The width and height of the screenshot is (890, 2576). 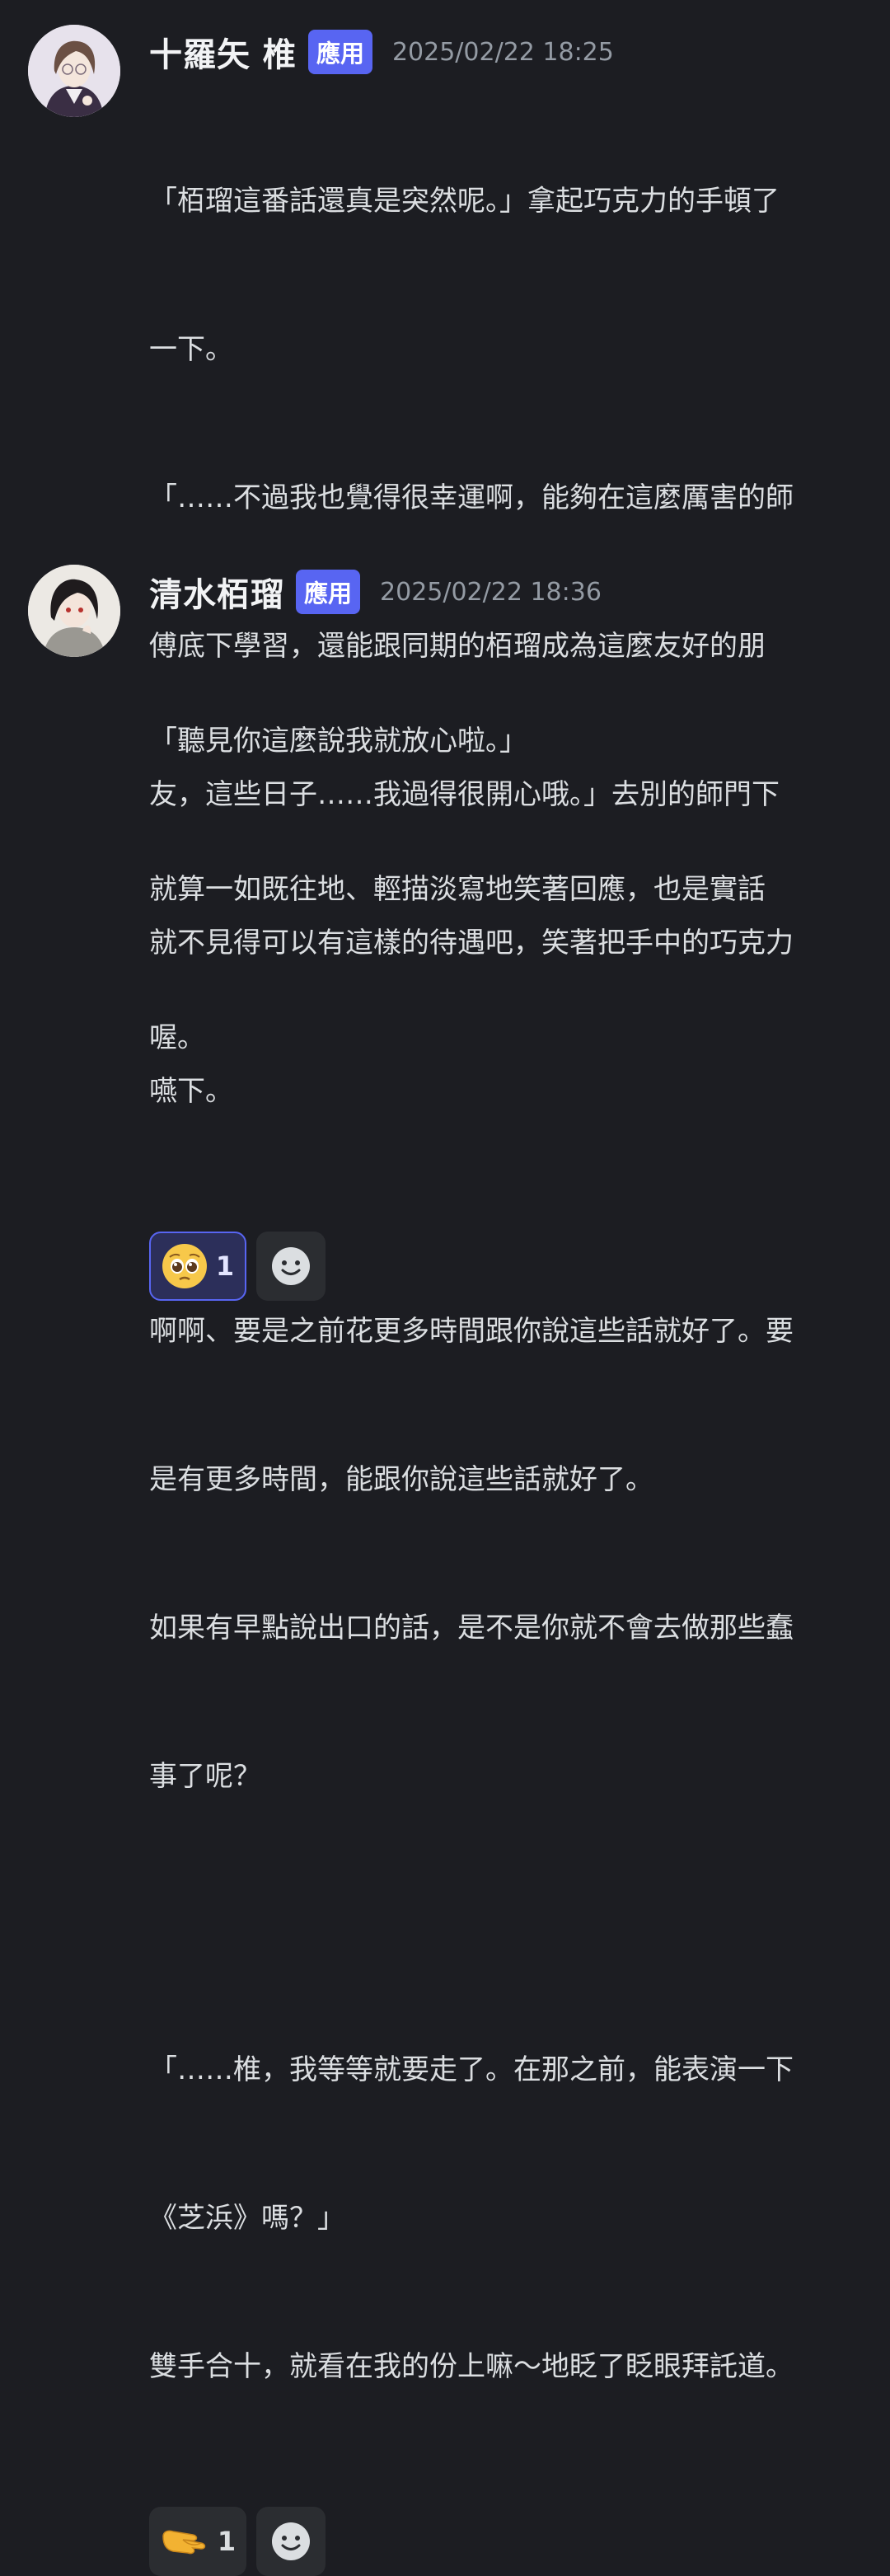 I want to click on message-line: 就算一如既往地、輕描淡寫地笑著回應，也是實話, so click(x=458, y=890).